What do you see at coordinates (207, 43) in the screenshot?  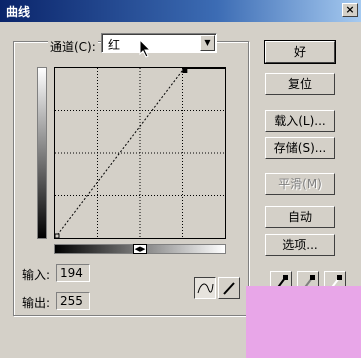 I see `chevron-down-icon: ▼` at bounding box center [207, 43].